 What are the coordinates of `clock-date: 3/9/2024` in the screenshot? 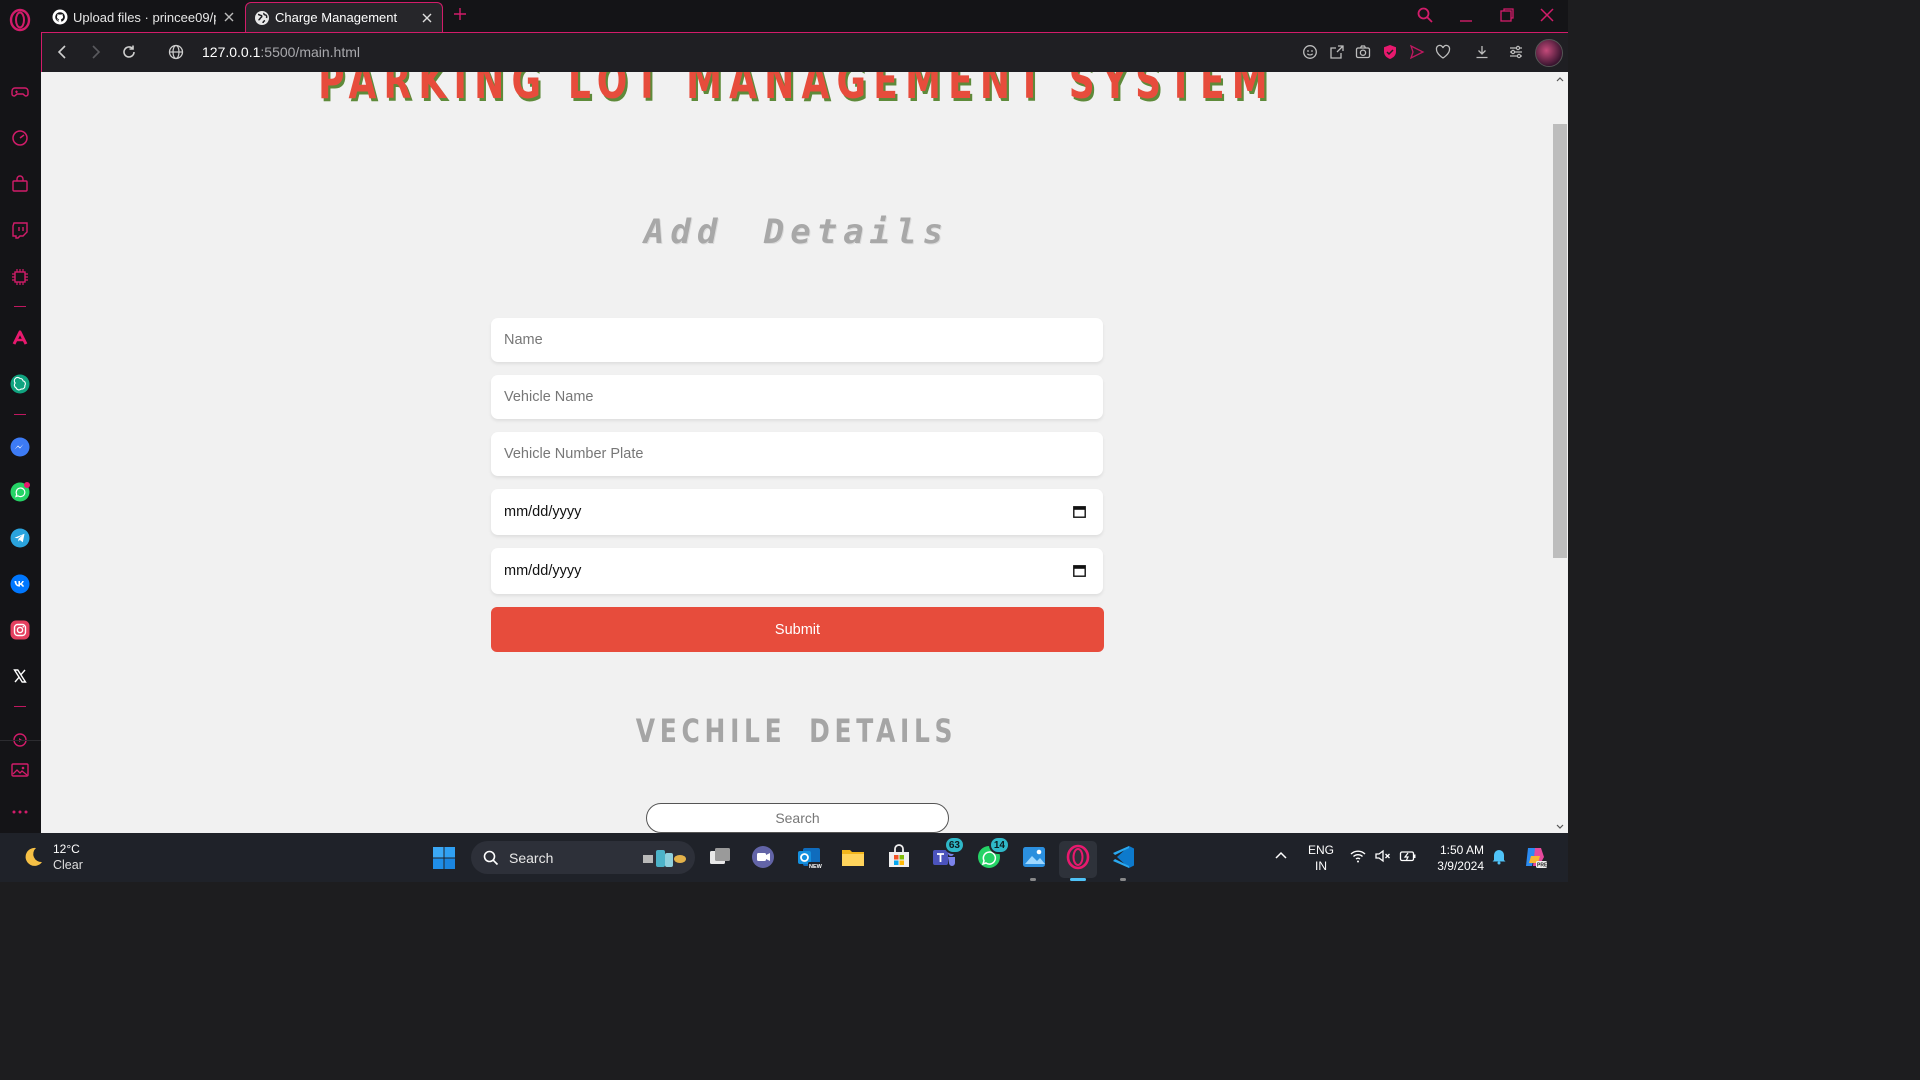 It's located at (1460, 866).